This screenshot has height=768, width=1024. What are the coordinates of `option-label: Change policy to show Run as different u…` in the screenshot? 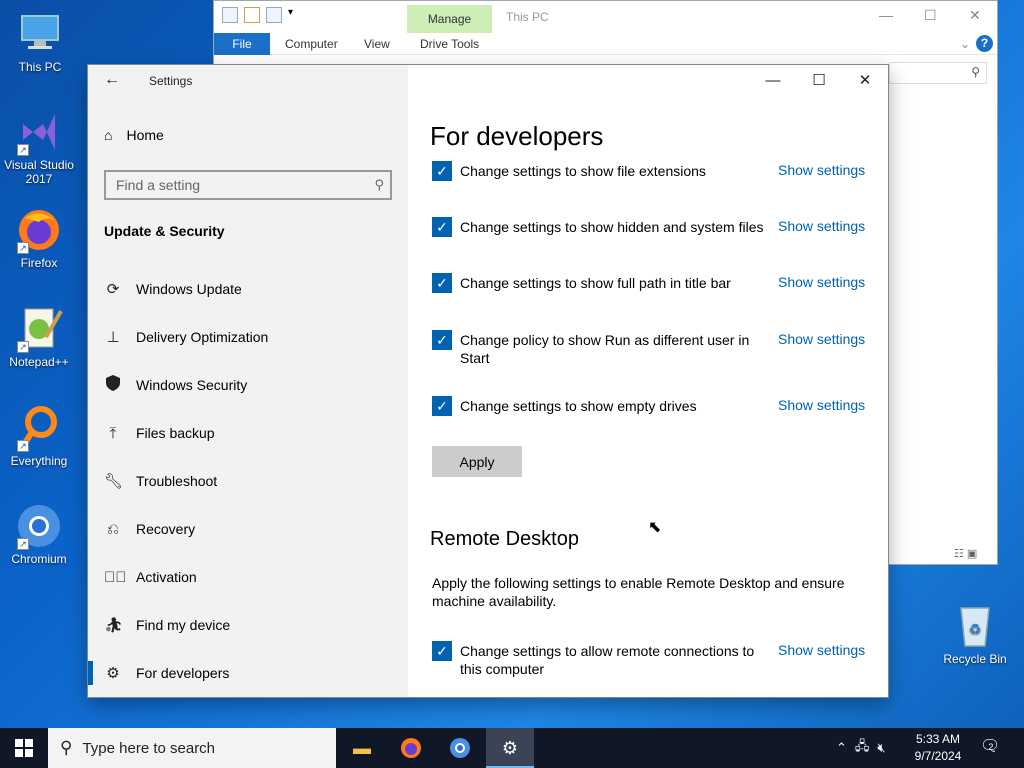 It's located at (605, 349).